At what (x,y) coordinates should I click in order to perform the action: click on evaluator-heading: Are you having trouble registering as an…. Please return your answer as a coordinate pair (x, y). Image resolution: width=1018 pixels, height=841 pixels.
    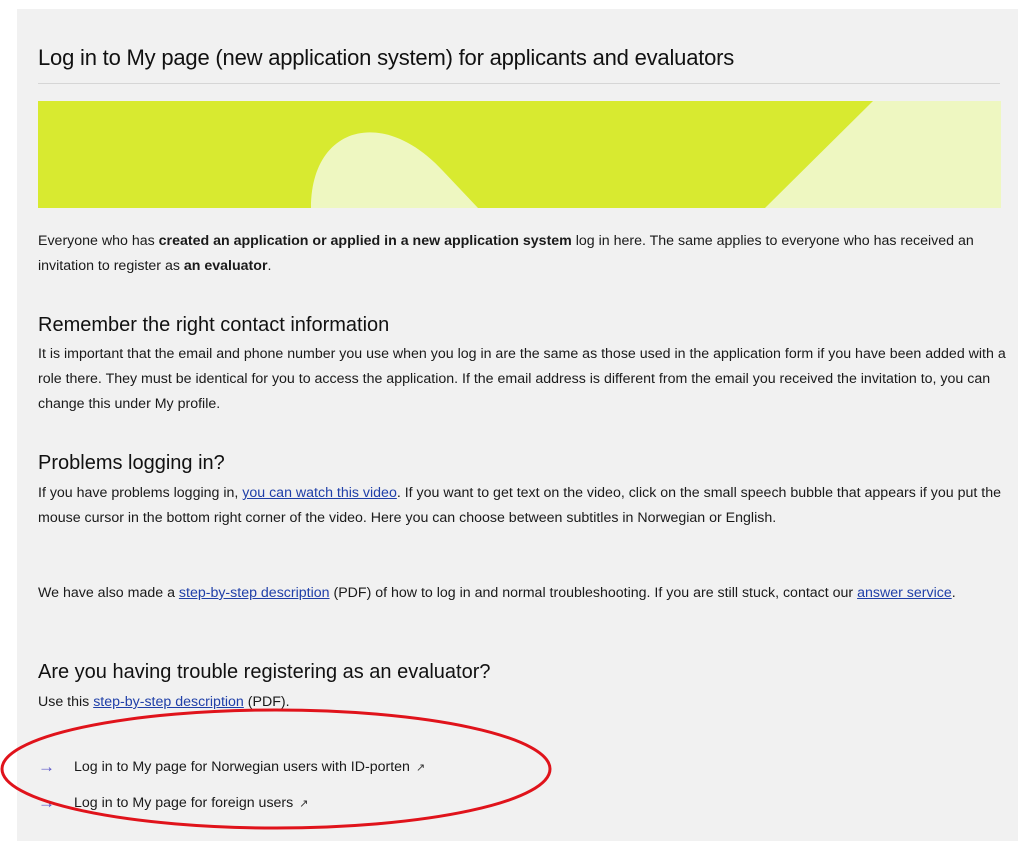
    Looking at the image, I should click on (264, 672).